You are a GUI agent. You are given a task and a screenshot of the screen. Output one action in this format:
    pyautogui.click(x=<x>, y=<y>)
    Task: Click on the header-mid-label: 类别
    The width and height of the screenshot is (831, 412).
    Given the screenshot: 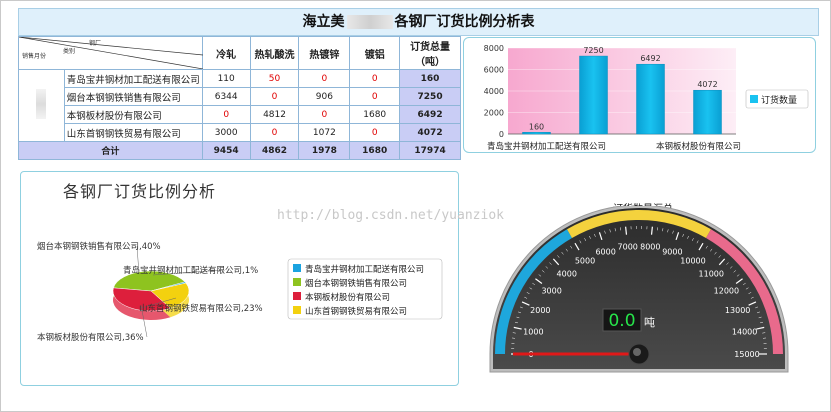 What is the action you would take?
    pyautogui.click(x=69, y=51)
    